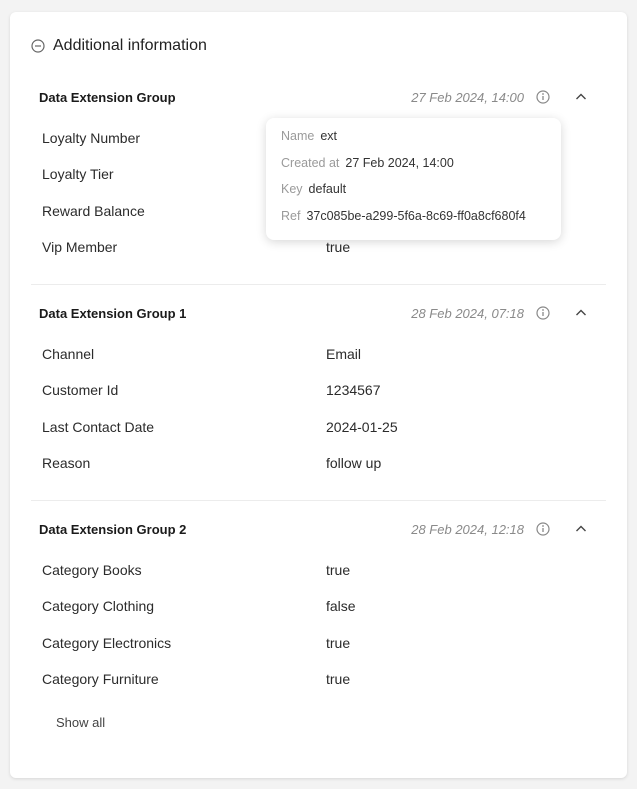  I want to click on tooltip-label: Key, so click(292, 189).